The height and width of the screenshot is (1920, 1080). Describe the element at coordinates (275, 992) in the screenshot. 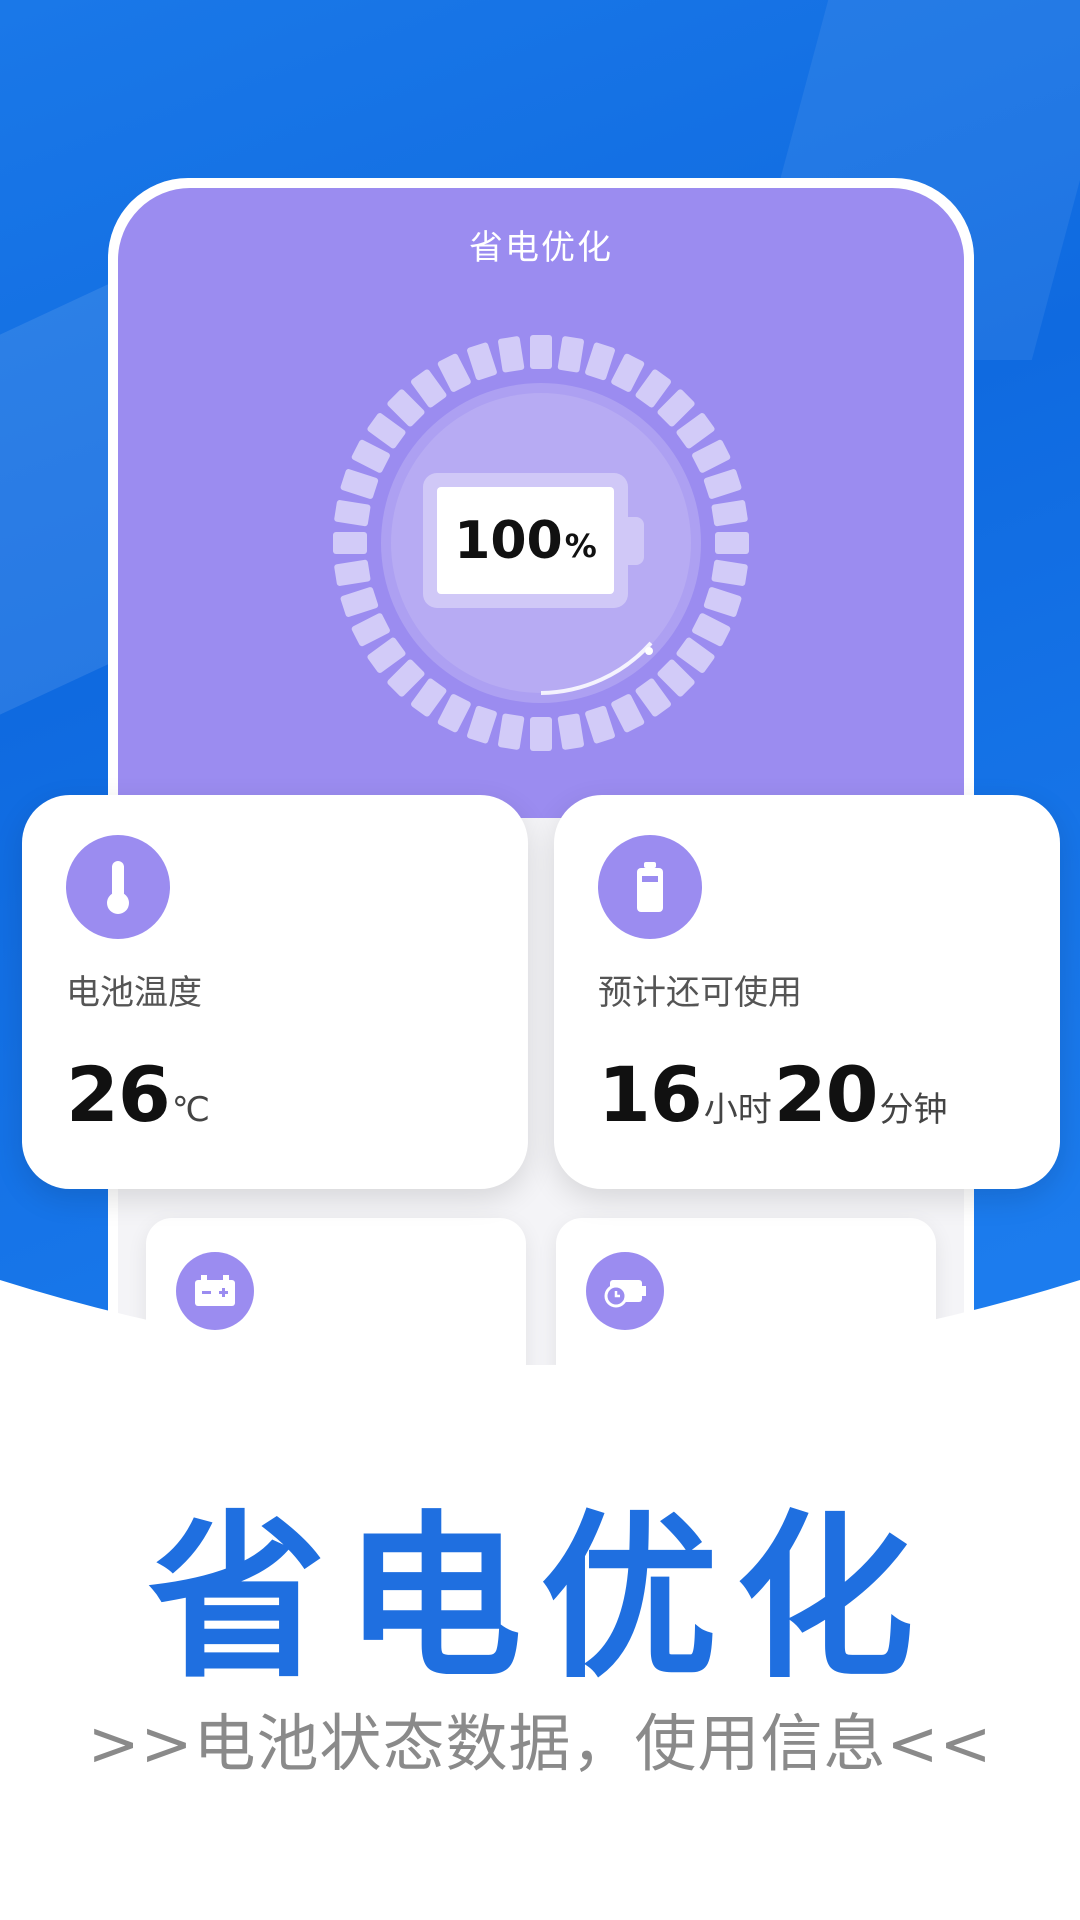

I see `battery-temperature-card: 电池温度 26 ℃` at that location.